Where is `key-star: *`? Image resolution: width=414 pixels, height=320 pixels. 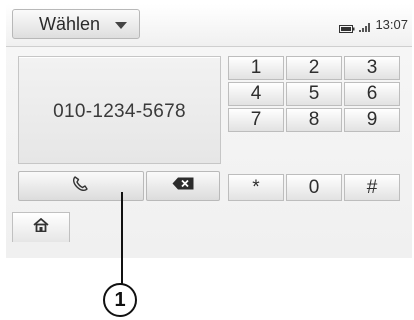
key-star: * is located at coordinates (256, 187).